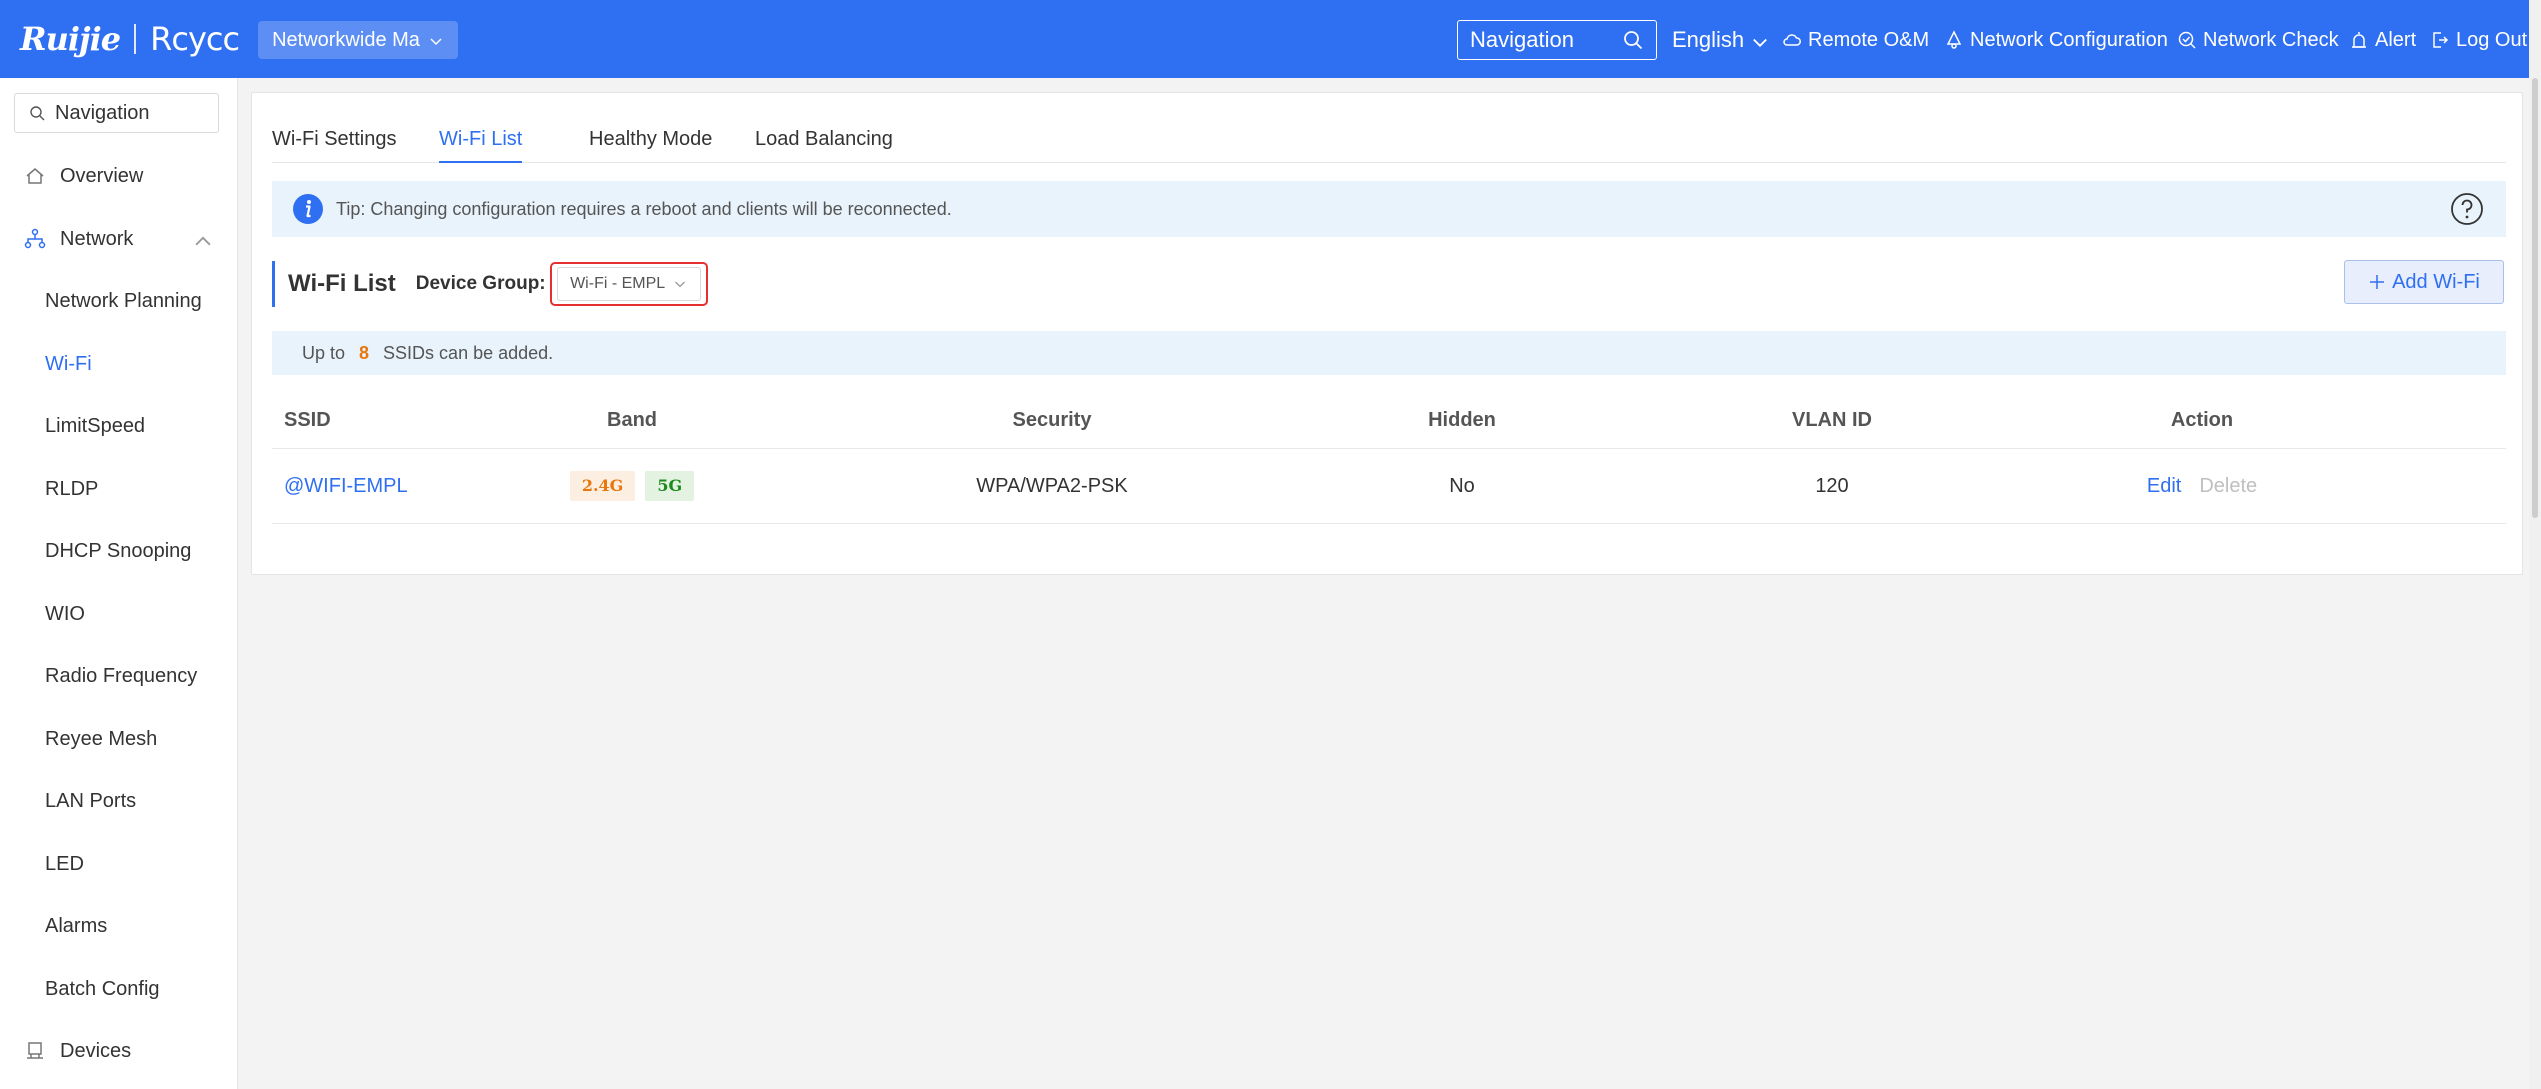 The height and width of the screenshot is (1089, 2541). I want to click on remote-om-link: Remote O&M, so click(1855, 40).